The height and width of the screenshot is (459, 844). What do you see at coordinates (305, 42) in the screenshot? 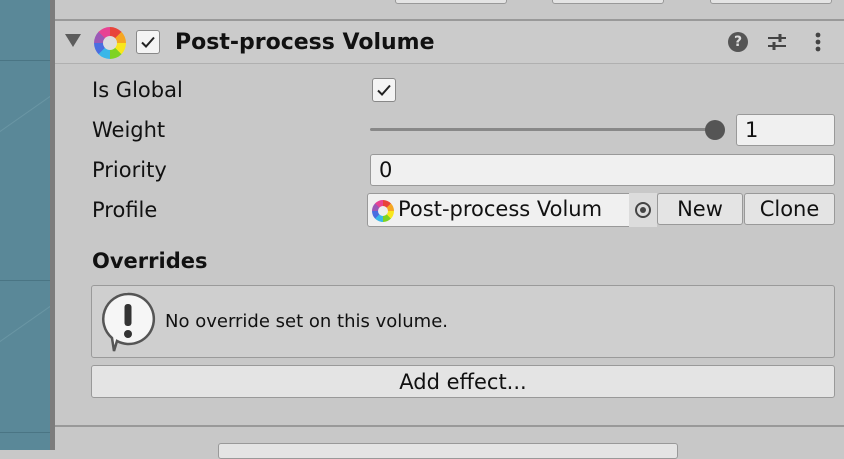
I see `component-title: Post-process Volume` at bounding box center [305, 42].